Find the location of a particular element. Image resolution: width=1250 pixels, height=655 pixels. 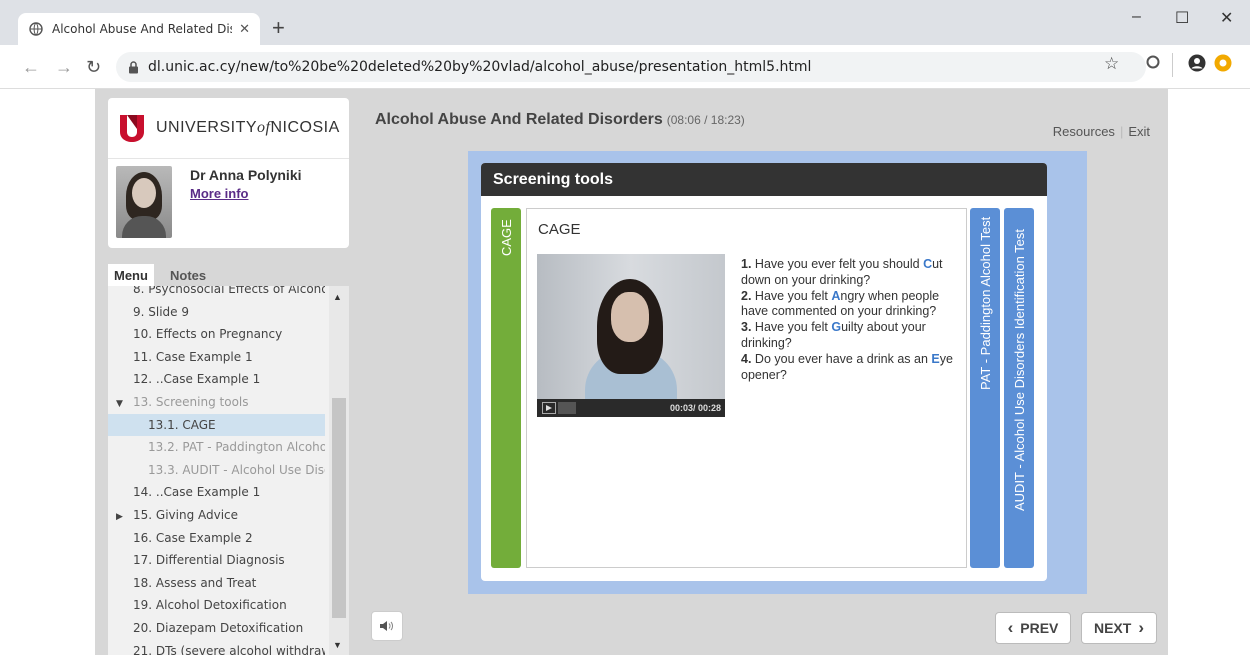

next-button: NEXT › is located at coordinates (1119, 628).